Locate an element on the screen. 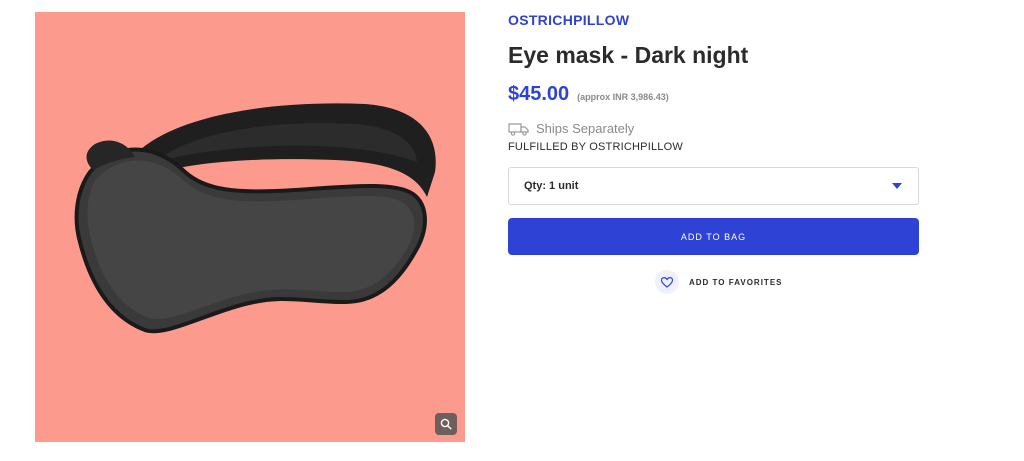 The height and width of the screenshot is (461, 1024). approx-price: (approx INR 3,986.43) is located at coordinates (623, 97).